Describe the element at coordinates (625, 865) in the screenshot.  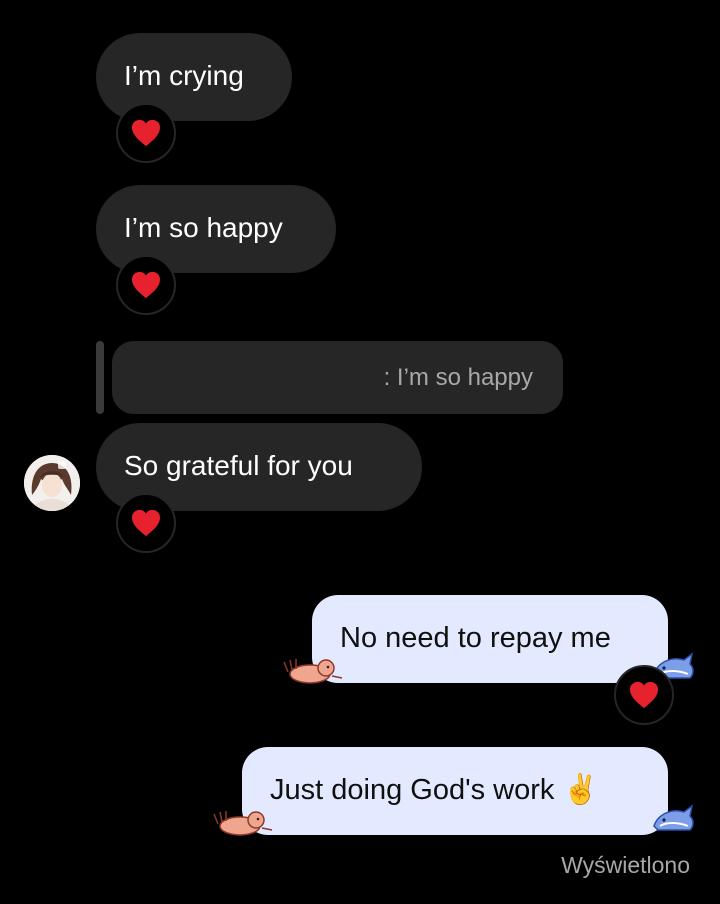
I see `seen-status: Wyświetlono` at that location.